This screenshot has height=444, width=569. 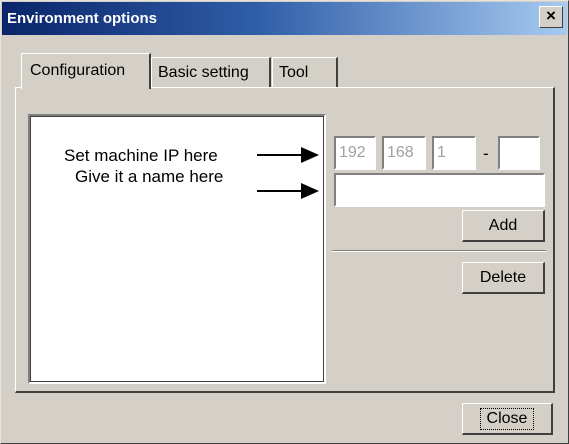 What do you see at coordinates (519, 153) in the screenshot?
I see `ip-octet-4-input` at bounding box center [519, 153].